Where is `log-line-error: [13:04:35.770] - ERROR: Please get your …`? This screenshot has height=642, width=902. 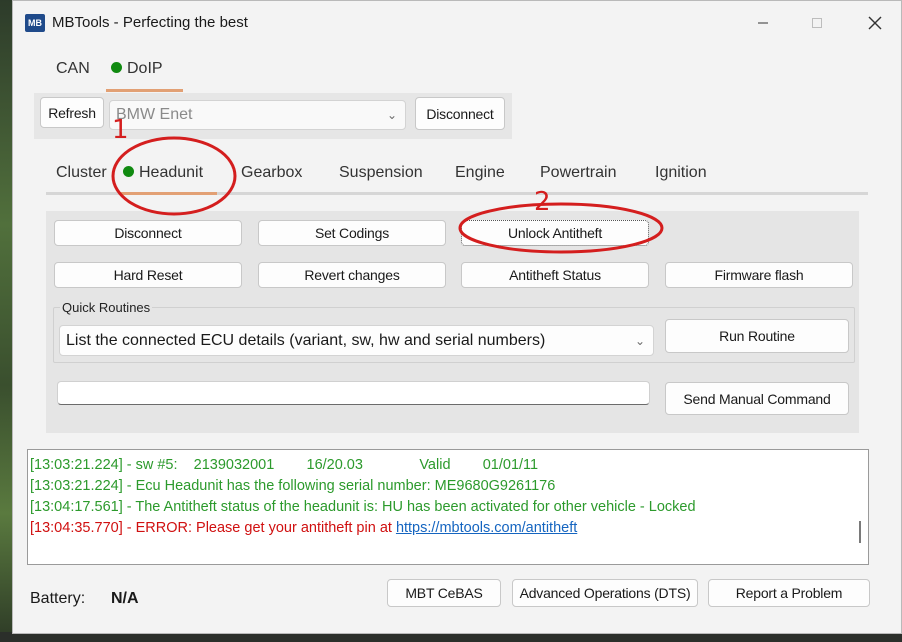 log-line-error: [13:04:35.770] - ERROR: Please get your … is located at coordinates (449, 528).